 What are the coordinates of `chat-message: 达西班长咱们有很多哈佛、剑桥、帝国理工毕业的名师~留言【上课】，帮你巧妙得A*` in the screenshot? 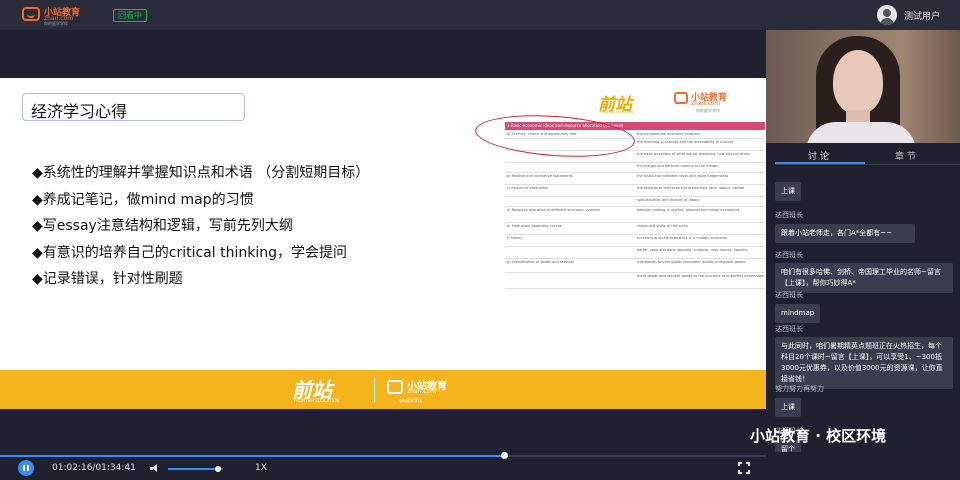 It's located at (864, 271).